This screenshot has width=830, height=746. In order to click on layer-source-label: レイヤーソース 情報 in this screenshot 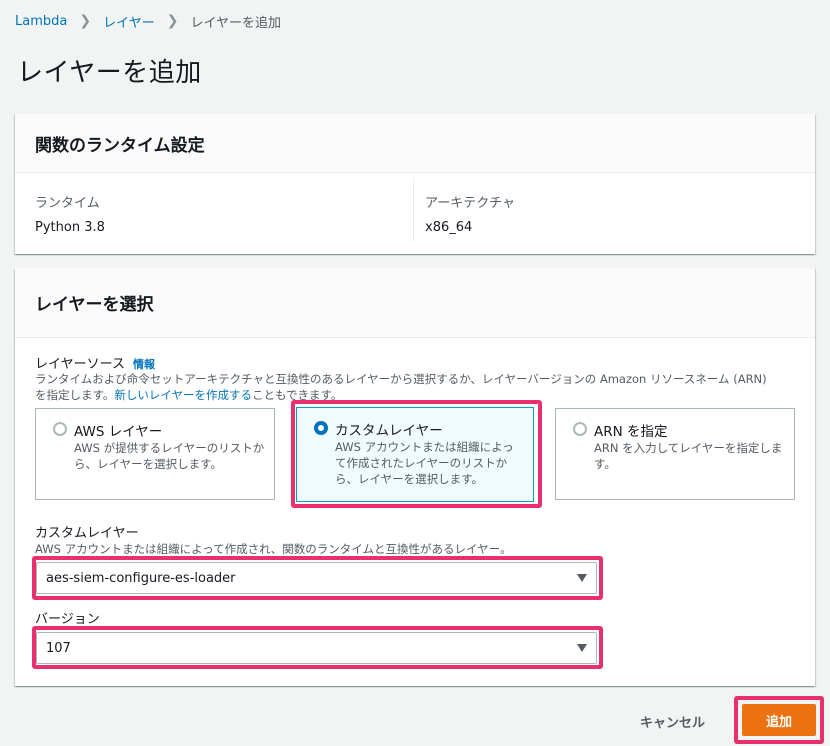, I will do `click(95, 362)`.